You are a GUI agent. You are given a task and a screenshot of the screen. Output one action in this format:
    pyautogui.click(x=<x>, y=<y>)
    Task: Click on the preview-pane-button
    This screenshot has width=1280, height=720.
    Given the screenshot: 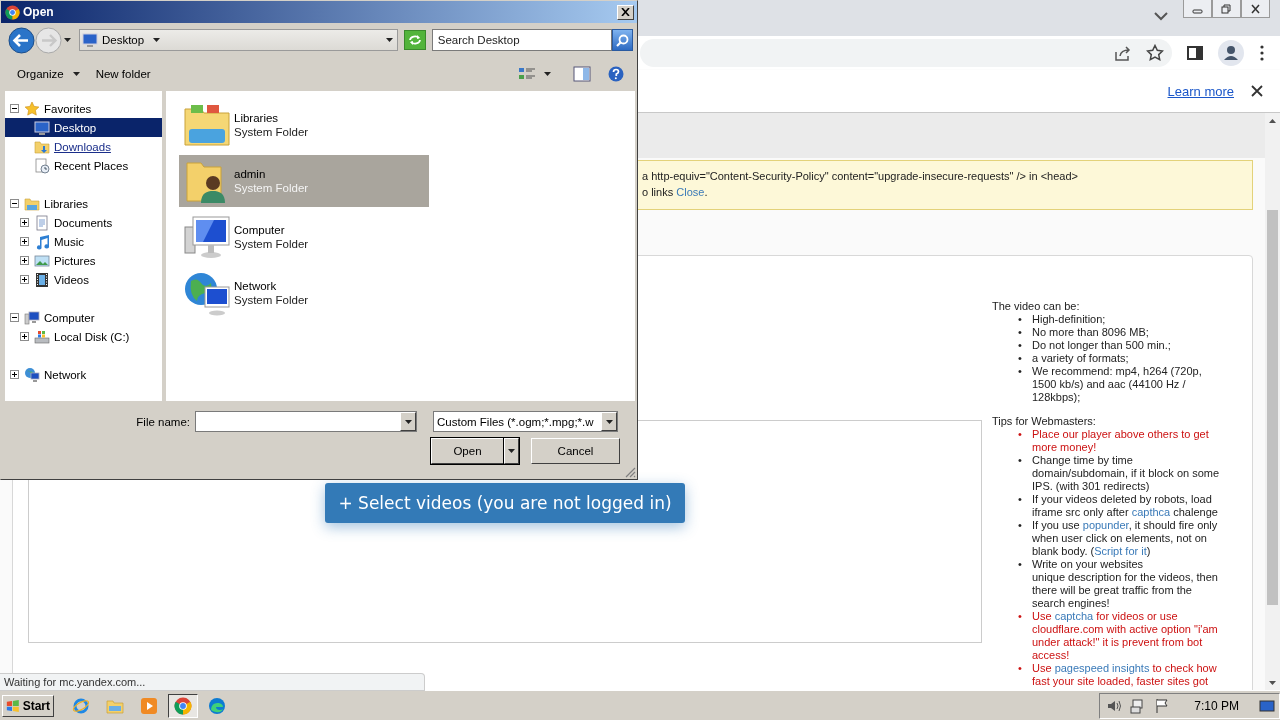 What is the action you would take?
    pyautogui.click(x=582, y=74)
    